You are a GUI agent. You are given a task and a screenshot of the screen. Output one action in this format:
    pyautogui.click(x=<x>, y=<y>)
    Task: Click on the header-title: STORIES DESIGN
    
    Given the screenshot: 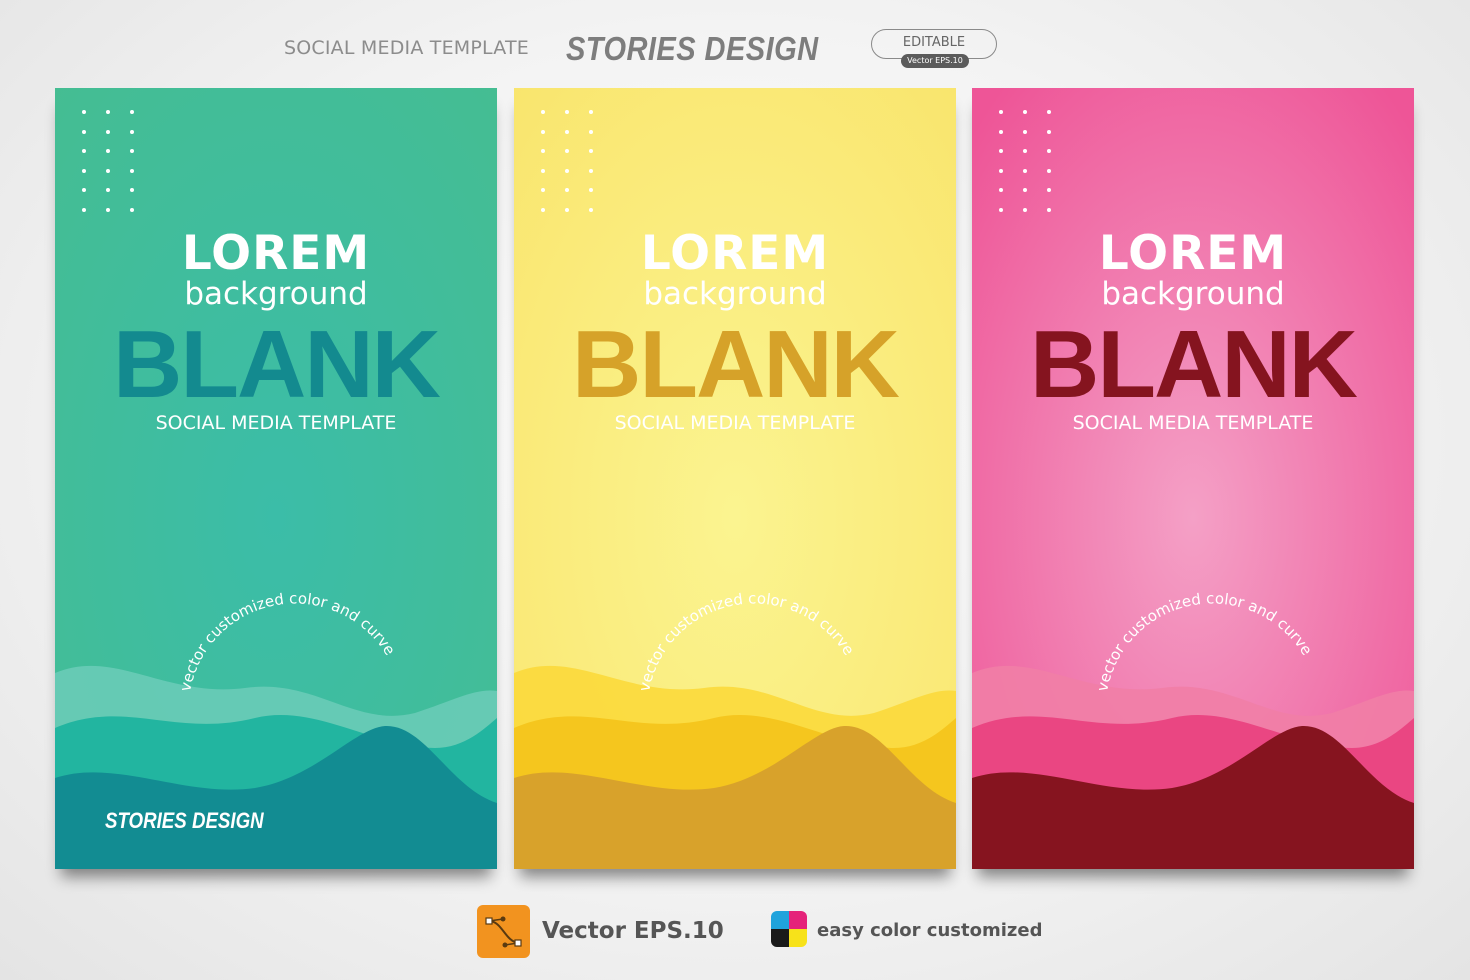 What is the action you would take?
    pyautogui.click(x=692, y=48)
    